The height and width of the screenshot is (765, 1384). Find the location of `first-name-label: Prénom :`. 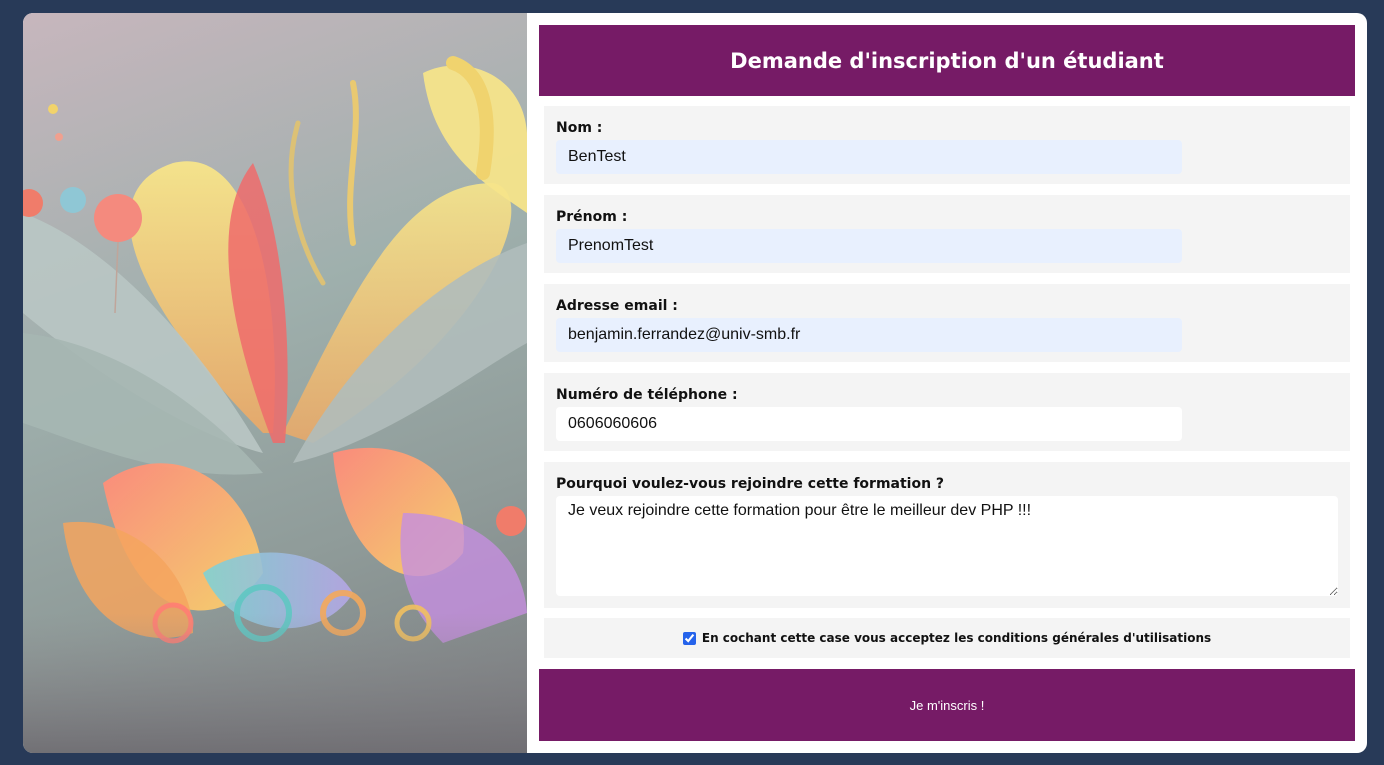

first-name-label: Prénom : is located at coordinates (592, 217).